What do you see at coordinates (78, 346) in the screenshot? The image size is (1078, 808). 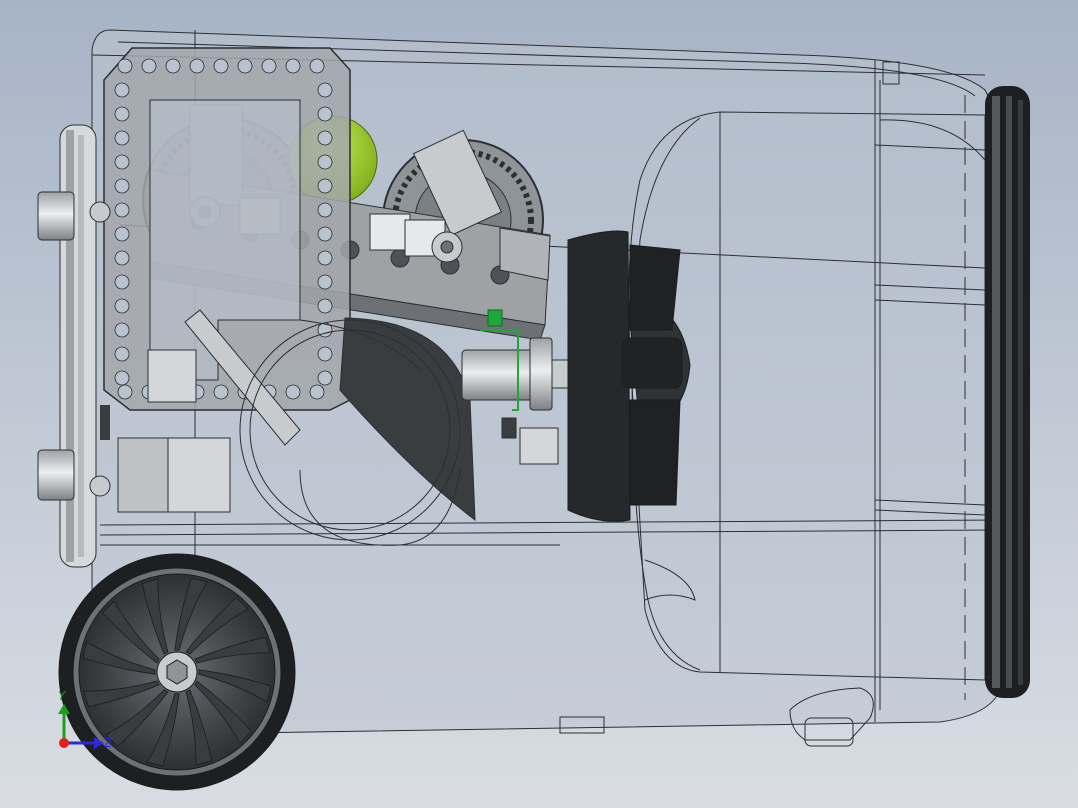 I see `rear-disc` at bounding box center [78, 346].